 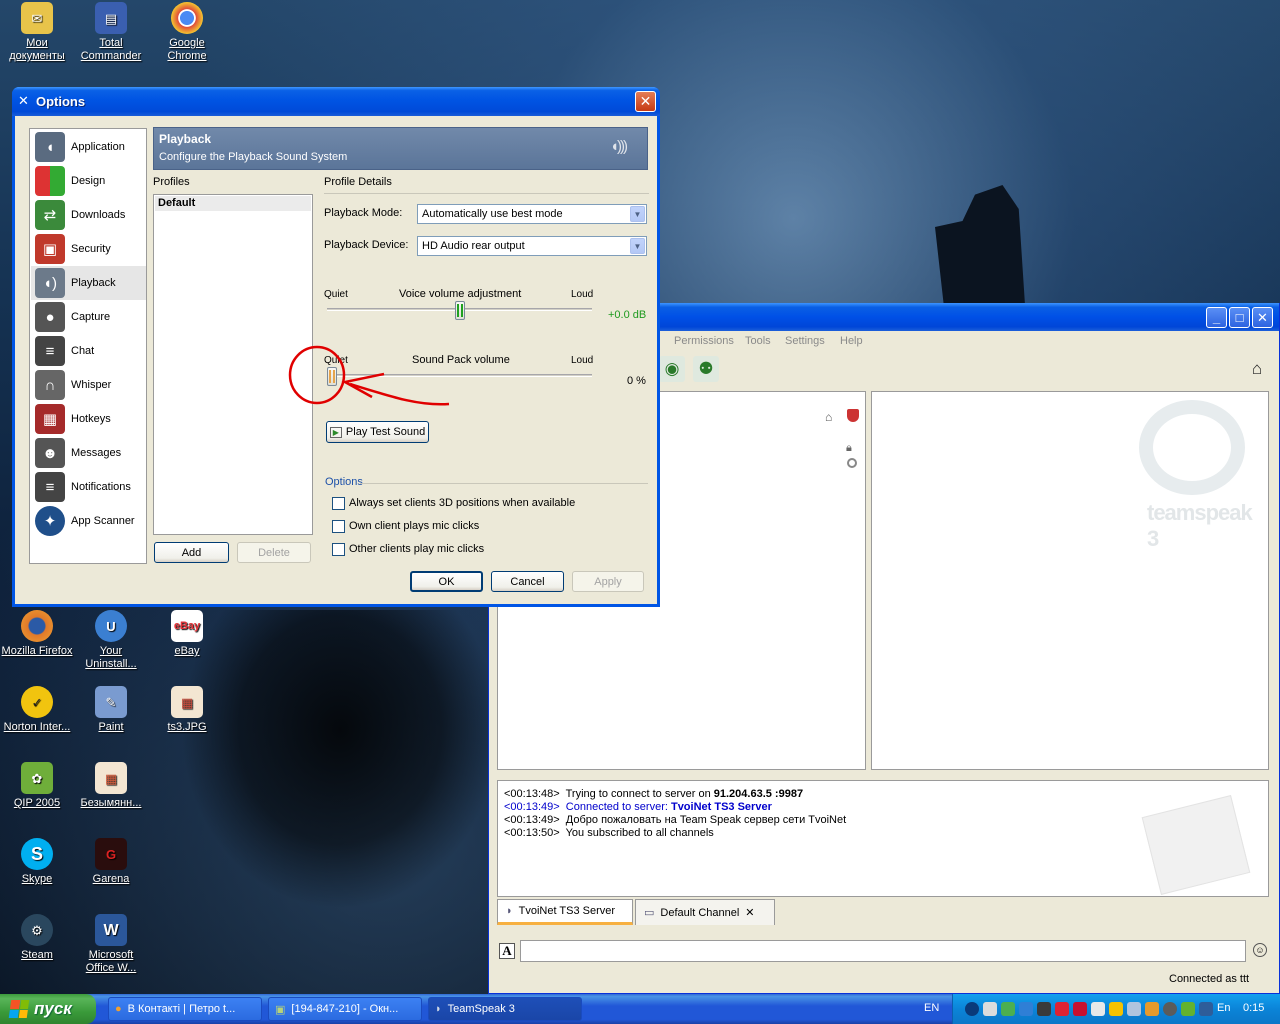 What do you see at coordinates (338, 526) in the screenshot?
I see `checkbox-own-mic-clicks` at bounding box center [338, 526].